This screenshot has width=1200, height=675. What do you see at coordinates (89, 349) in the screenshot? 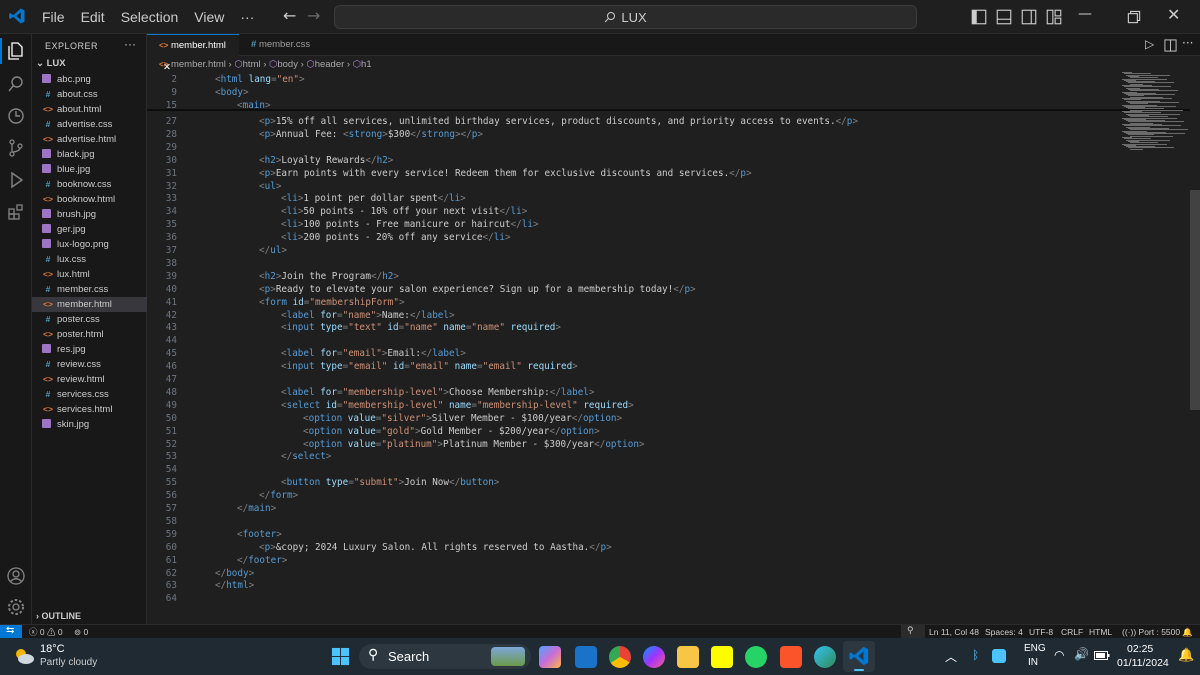
I see `file-item: res.jpg` at bounding box center [89, 349].